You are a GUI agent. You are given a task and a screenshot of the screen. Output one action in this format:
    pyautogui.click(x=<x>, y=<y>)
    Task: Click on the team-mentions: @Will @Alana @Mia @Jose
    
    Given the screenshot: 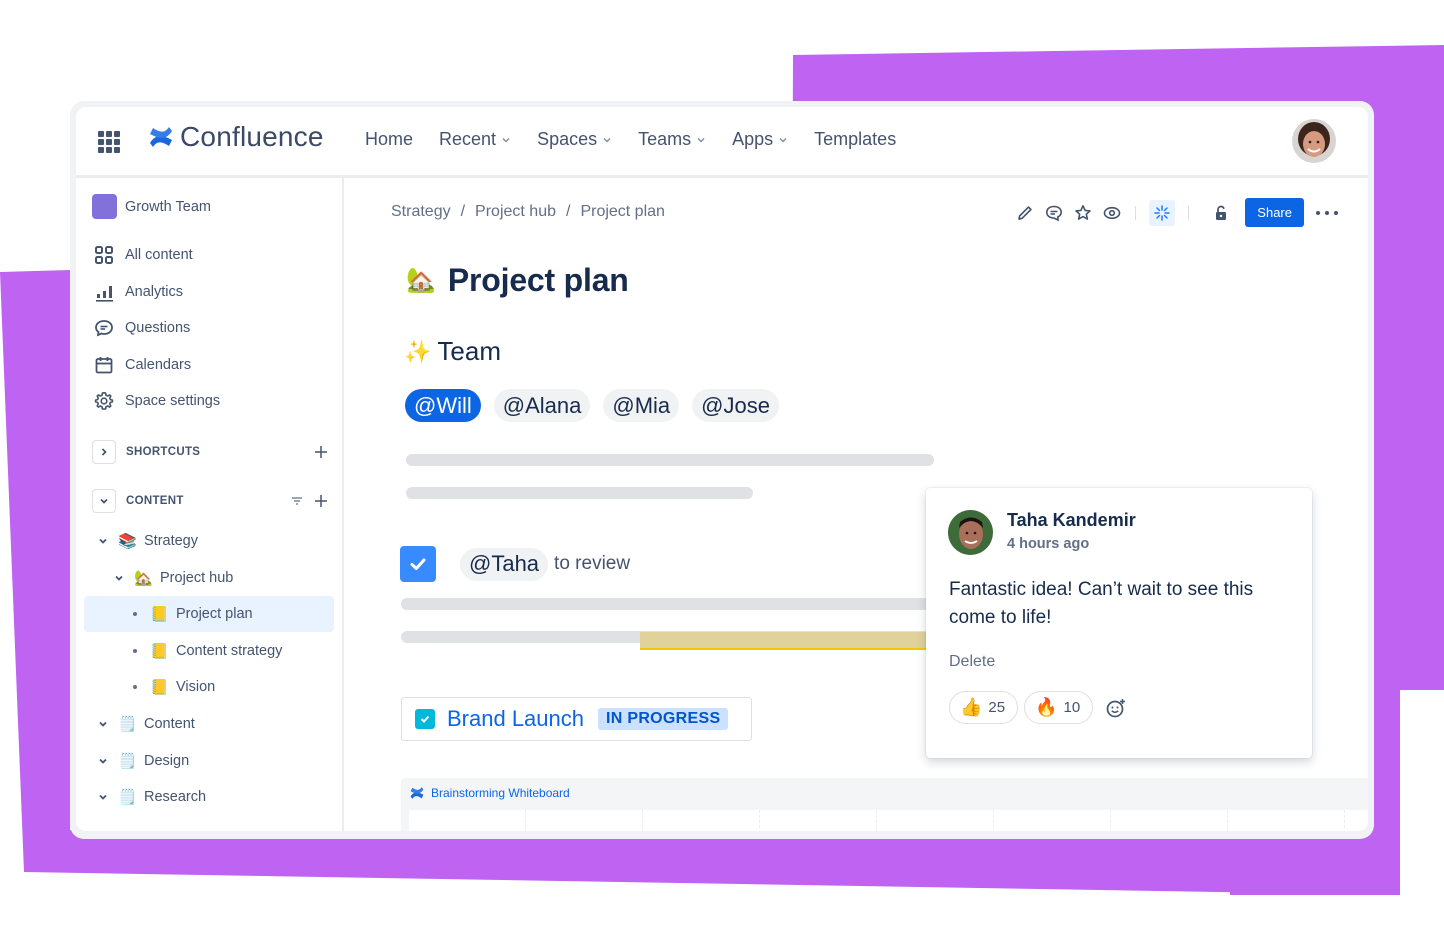 What is the action you would take?
    pyautogui.click(x=598, y=405)
    